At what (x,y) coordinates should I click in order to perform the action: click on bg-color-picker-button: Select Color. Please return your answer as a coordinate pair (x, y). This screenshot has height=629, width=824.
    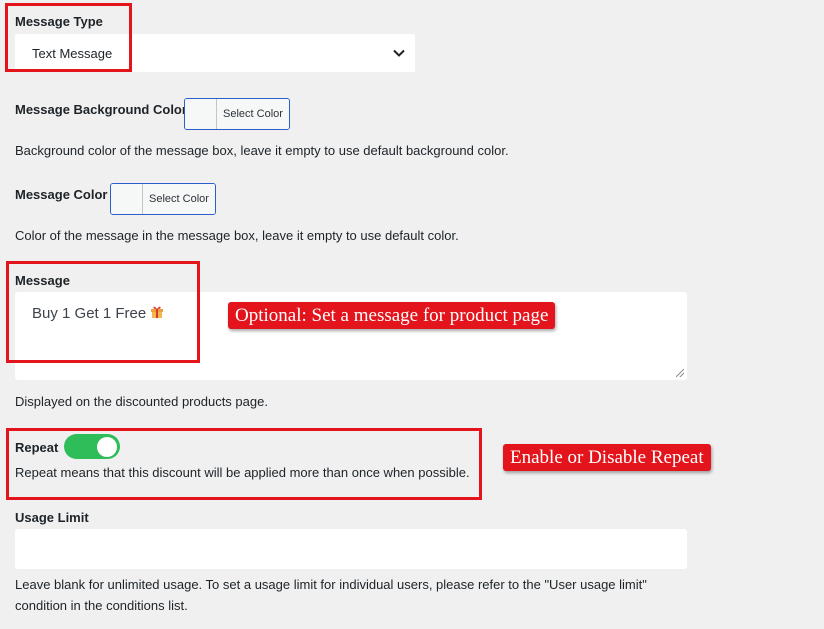
    Looking at the image, I should click on (237, 114).